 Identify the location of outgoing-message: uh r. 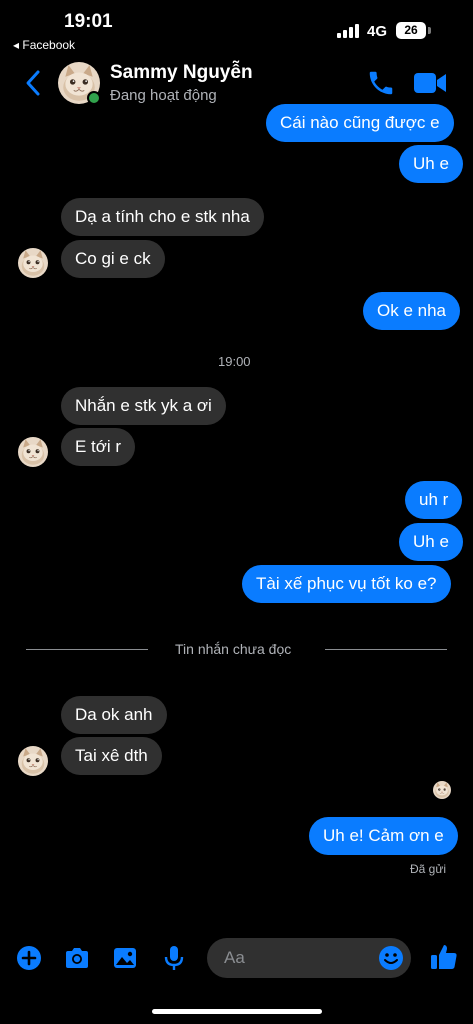
(434, 500).